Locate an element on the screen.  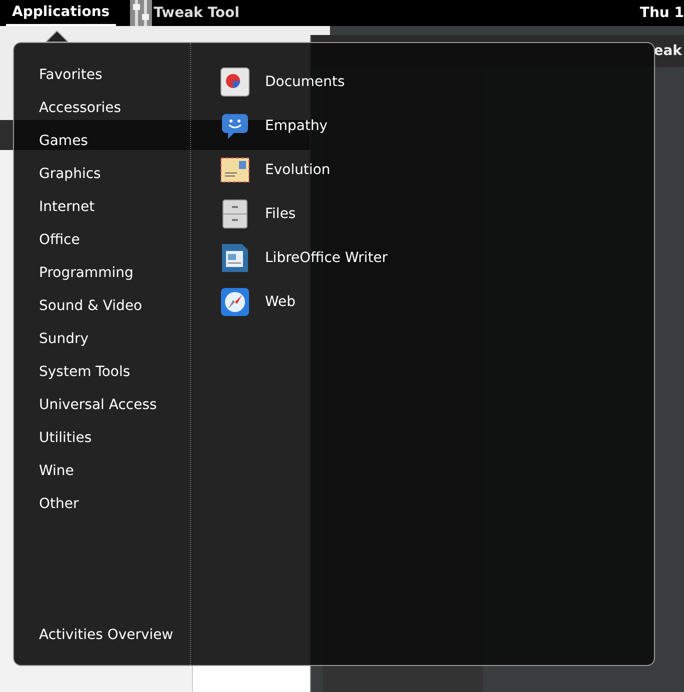
category-item: Utilities is located at coordinates (114, 438).